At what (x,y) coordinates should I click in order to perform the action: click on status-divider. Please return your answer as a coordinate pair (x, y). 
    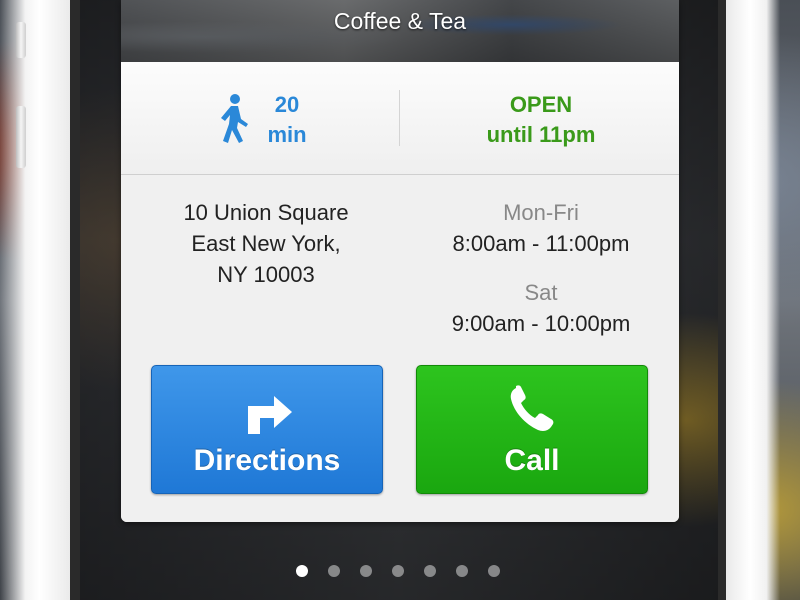
    Looking at the image, I should click on (399, 118).